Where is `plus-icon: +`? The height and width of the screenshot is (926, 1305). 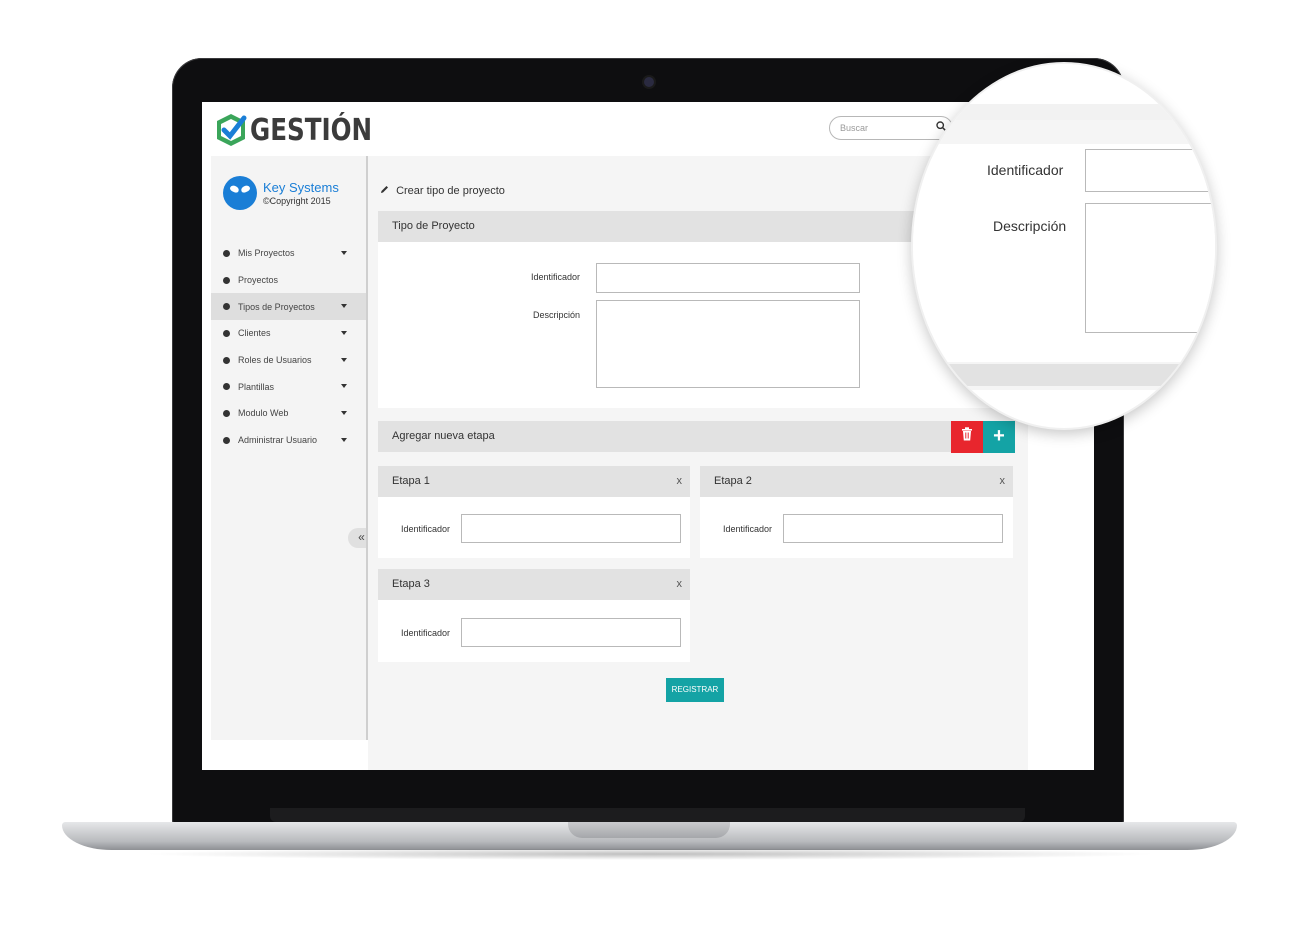 plus-icon: + is located at coordinates (999, 436).